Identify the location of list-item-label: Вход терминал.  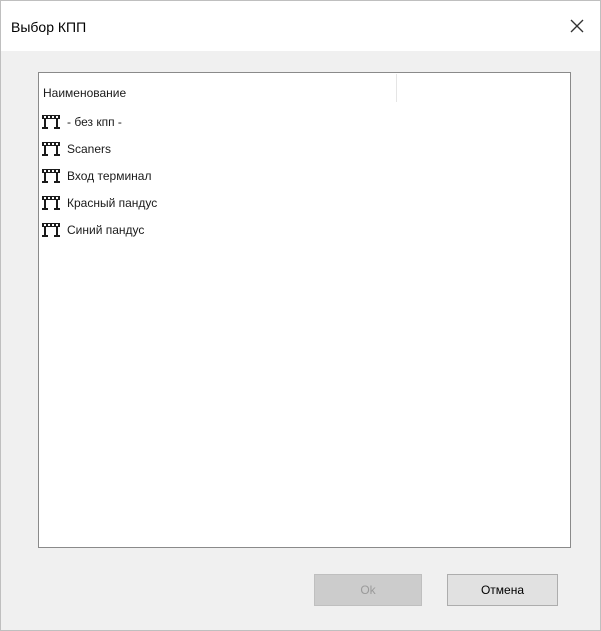
(109, 175).